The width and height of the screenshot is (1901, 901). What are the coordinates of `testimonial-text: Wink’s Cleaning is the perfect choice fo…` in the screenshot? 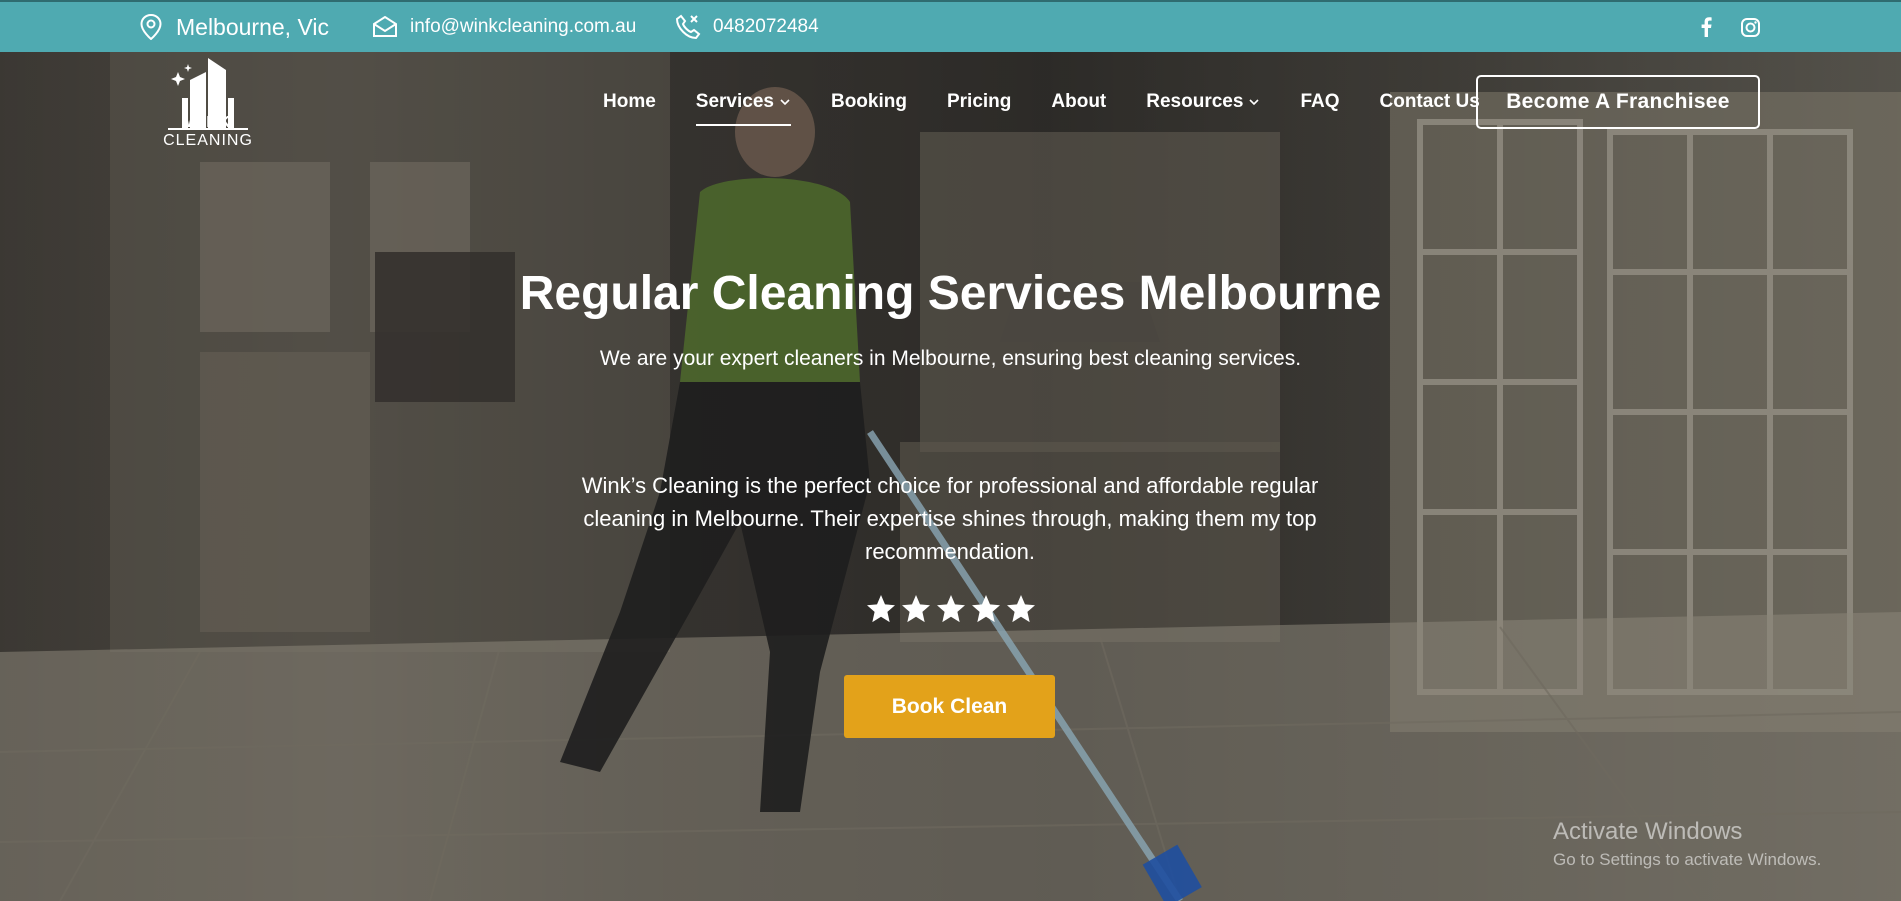 It's located at (950, 518).